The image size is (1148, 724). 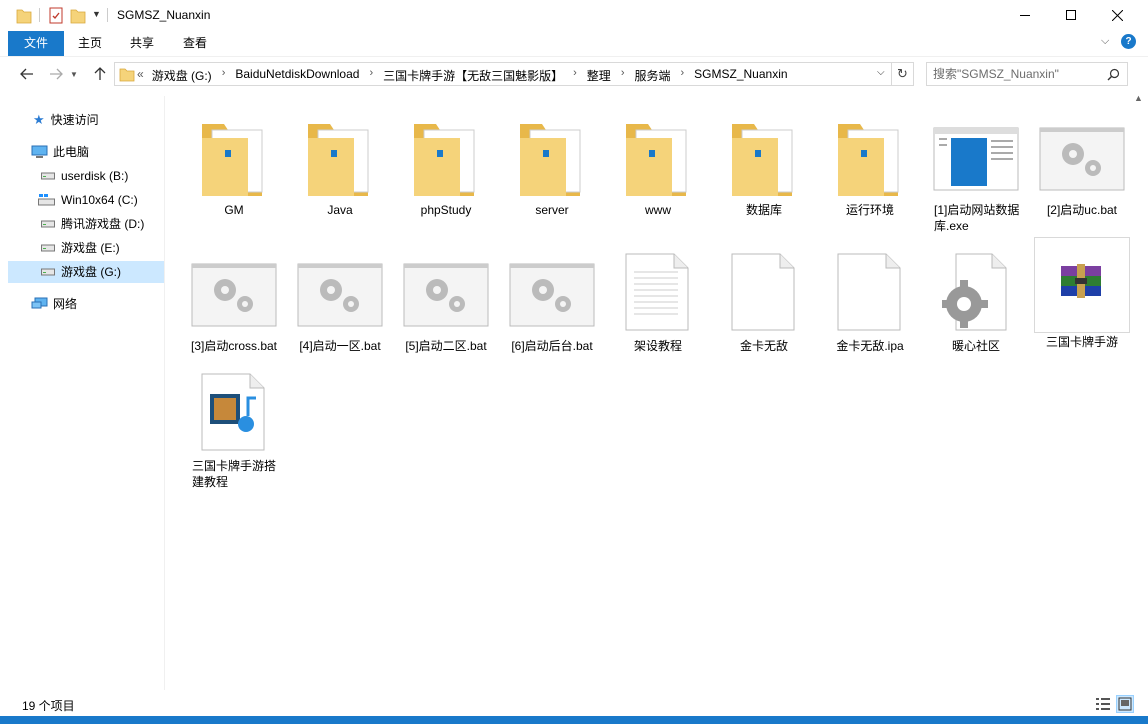 What do you see at coordinates (599, 75) in the screenshot?
I see `breadcrumb-item: 整理` at bounding box center [599, 75].